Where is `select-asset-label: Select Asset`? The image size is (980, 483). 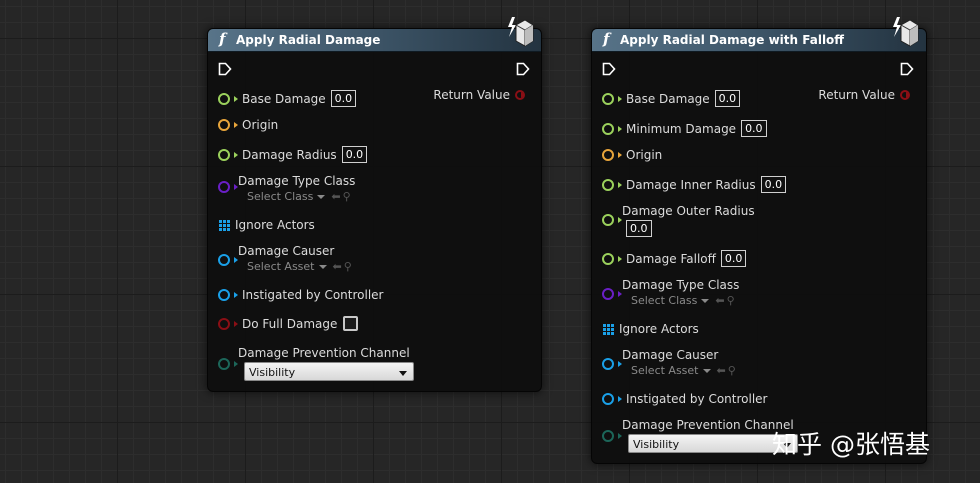
select-asset-label: Select Asset is located at coordinates (665, 370).